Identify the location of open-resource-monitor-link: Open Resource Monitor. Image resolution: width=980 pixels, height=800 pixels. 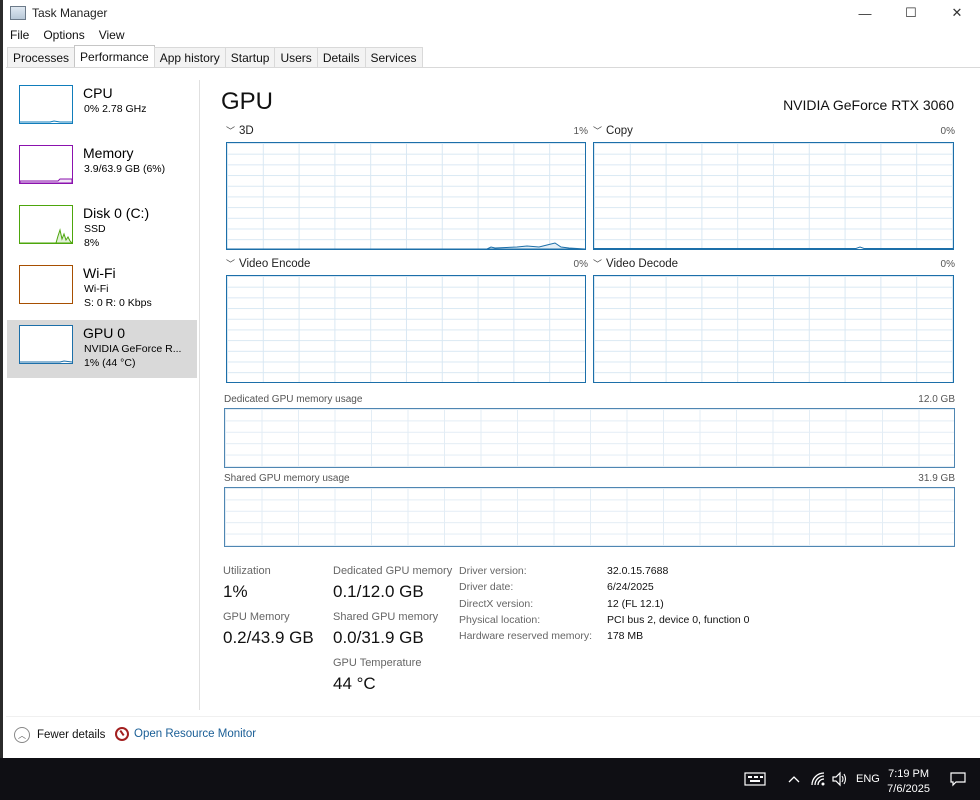
(185, 734).